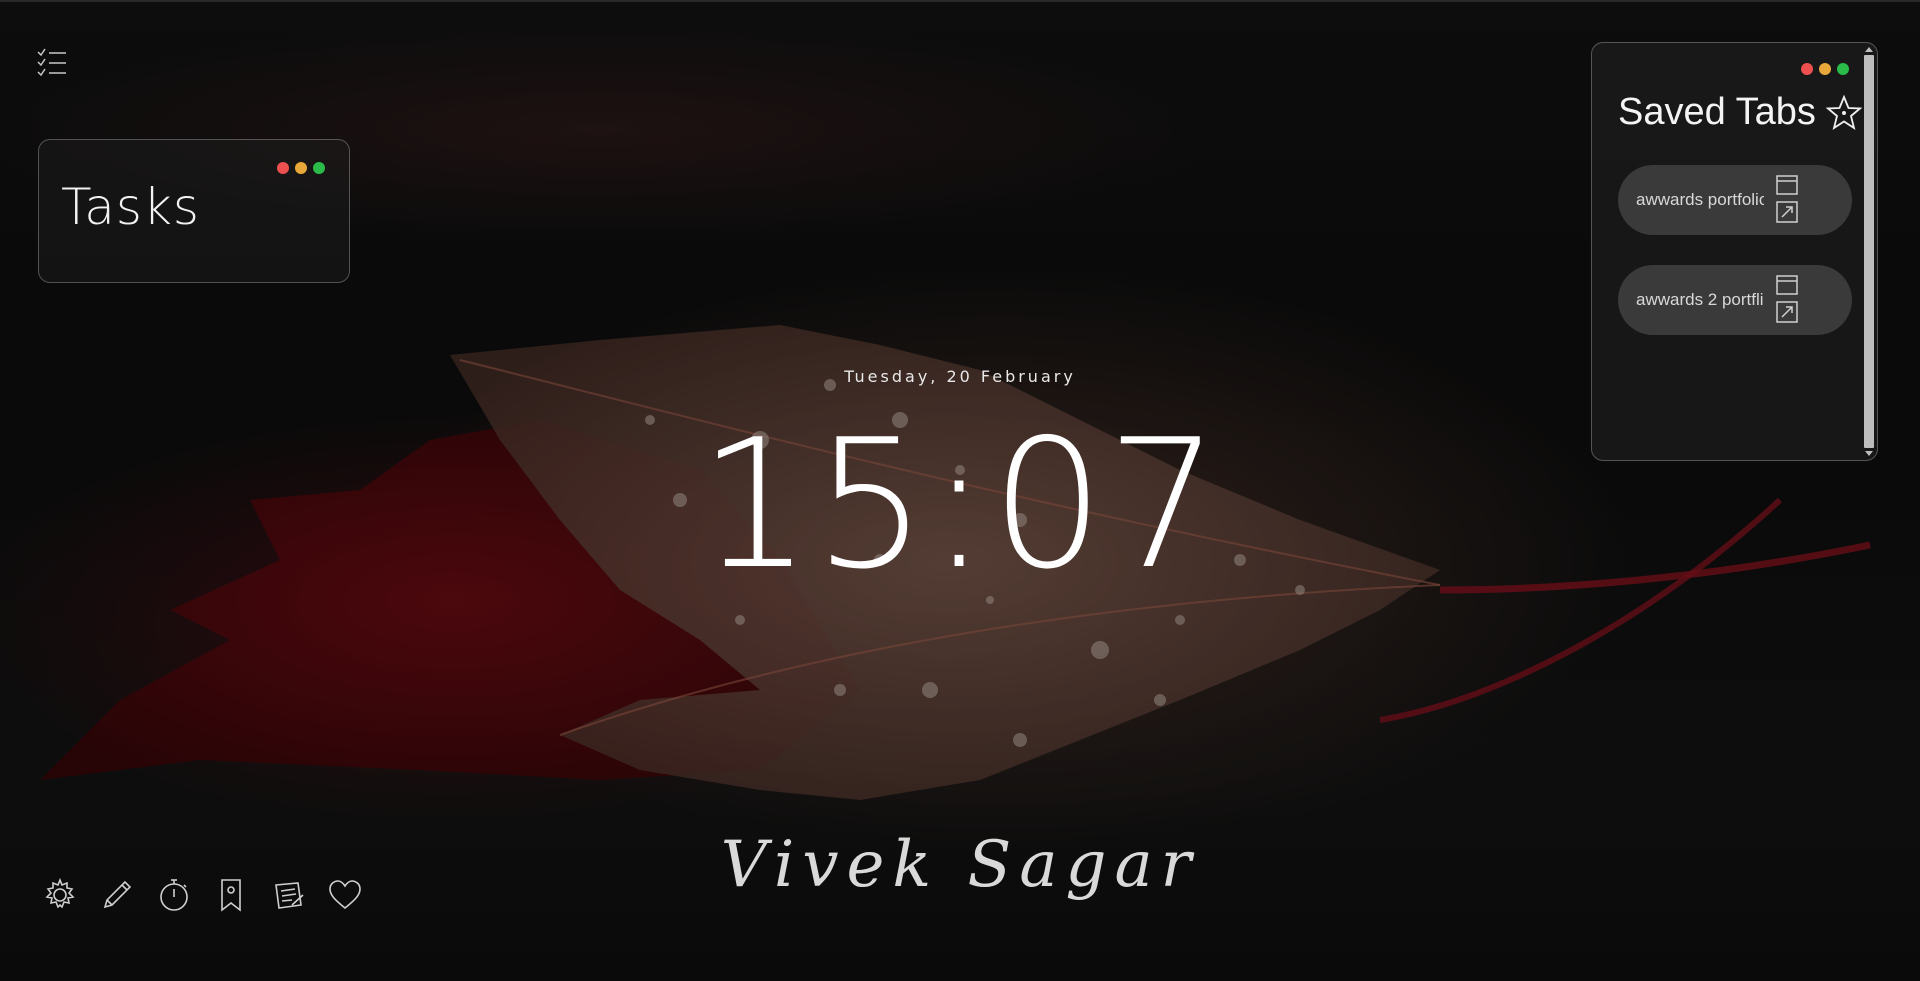 This screenshot has width=1920, height=981. Describe the element at coordinates (1843, 112) in the screenshot. I see `star-icon` at that location.